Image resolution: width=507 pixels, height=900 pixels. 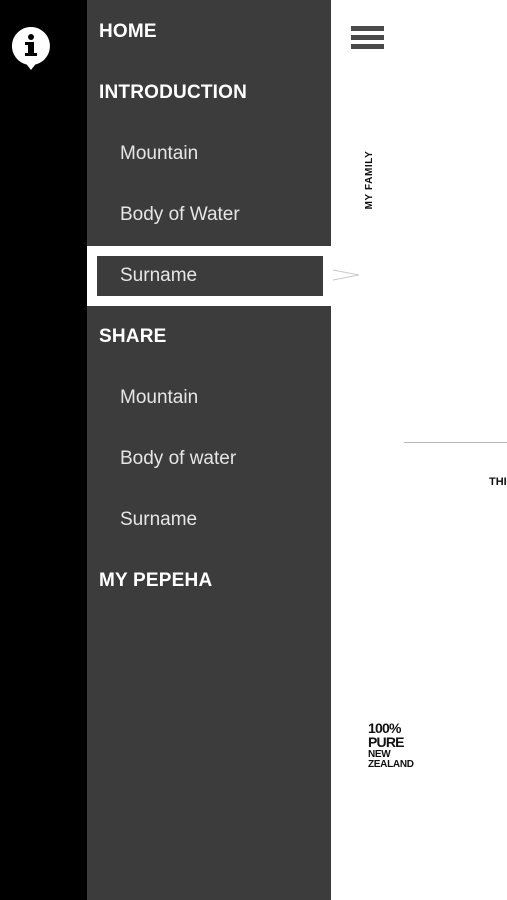 What do you see at coordinates (209, 458) in the screenshot?
I see `menu-item-share-body-of-water: Body of water` at bounding box center [209, 458].